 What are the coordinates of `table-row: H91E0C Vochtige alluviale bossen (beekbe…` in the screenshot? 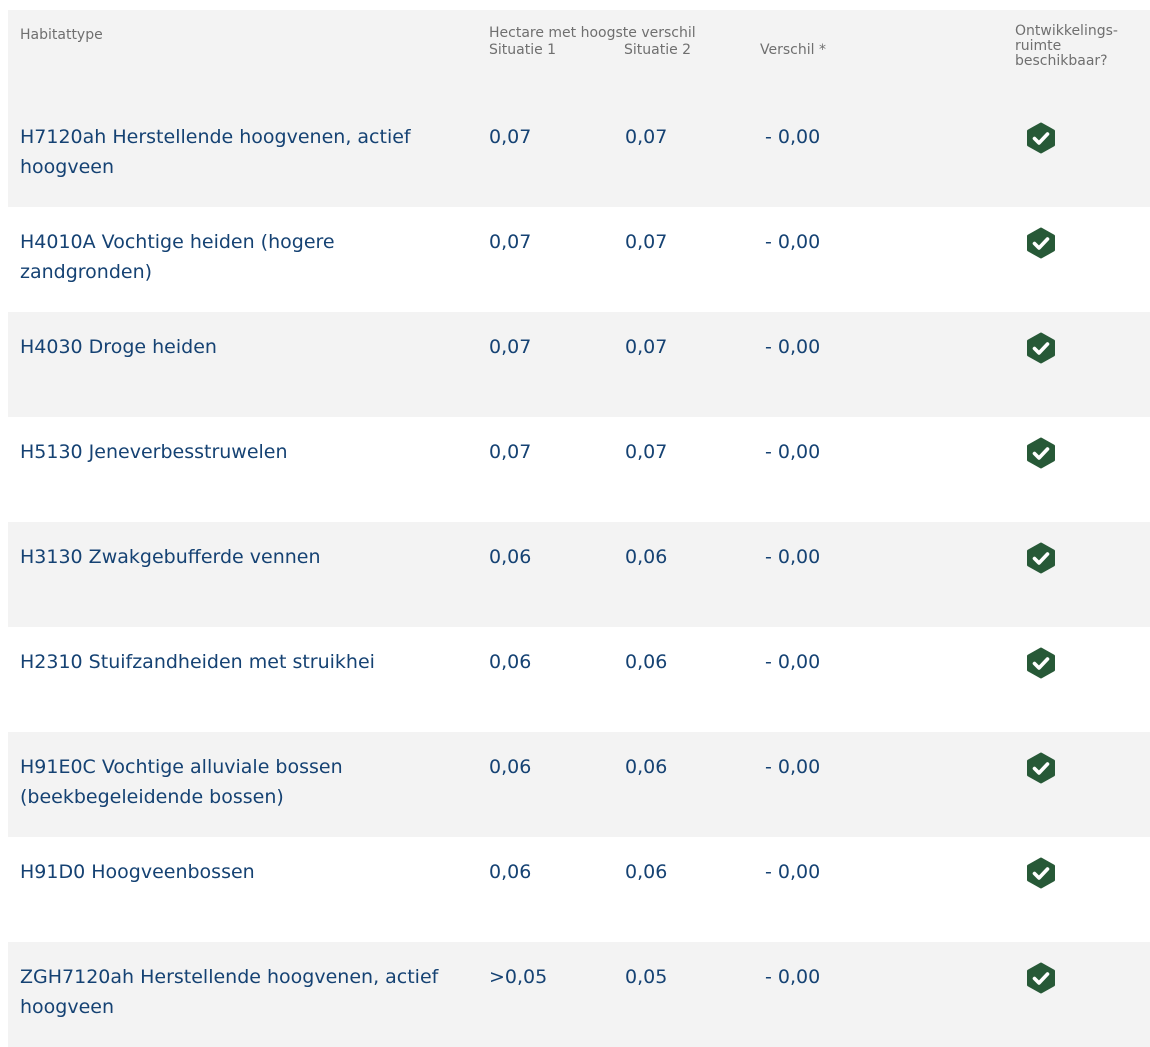 It's located at (579, 784).